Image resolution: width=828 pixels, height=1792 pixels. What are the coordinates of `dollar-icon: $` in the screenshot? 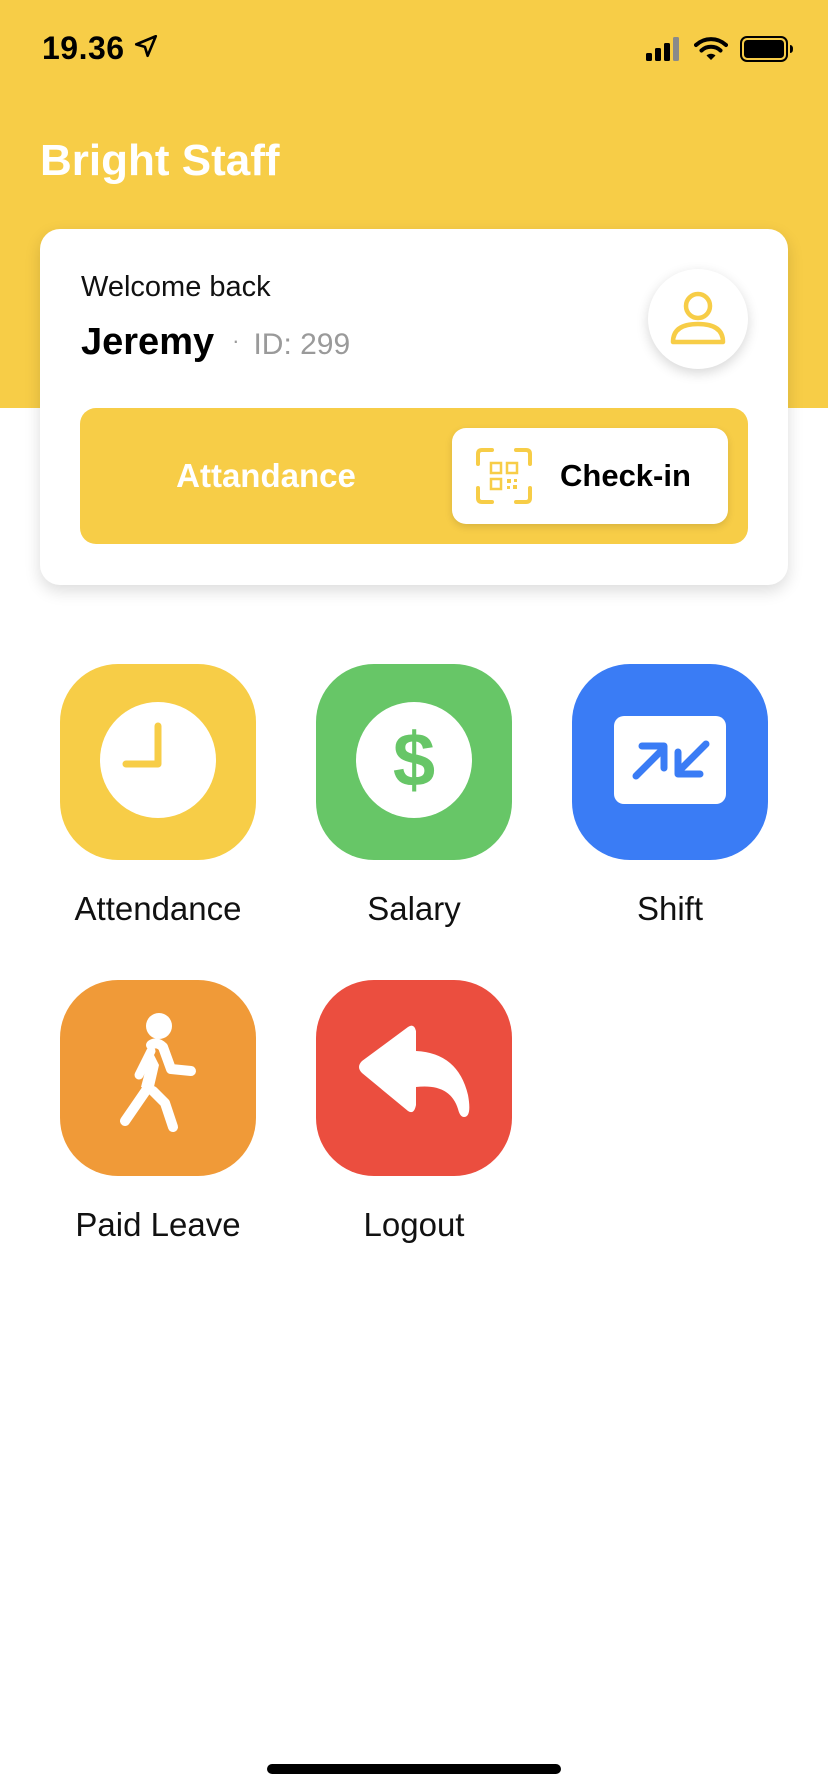 It's located at (414, 762).